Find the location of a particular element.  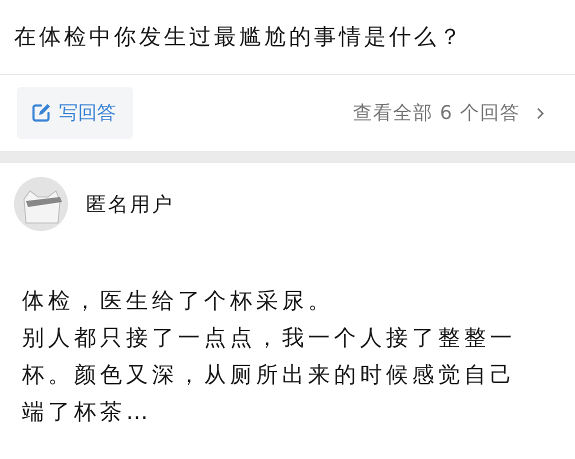

avatar is located at coordinates (41, 204).